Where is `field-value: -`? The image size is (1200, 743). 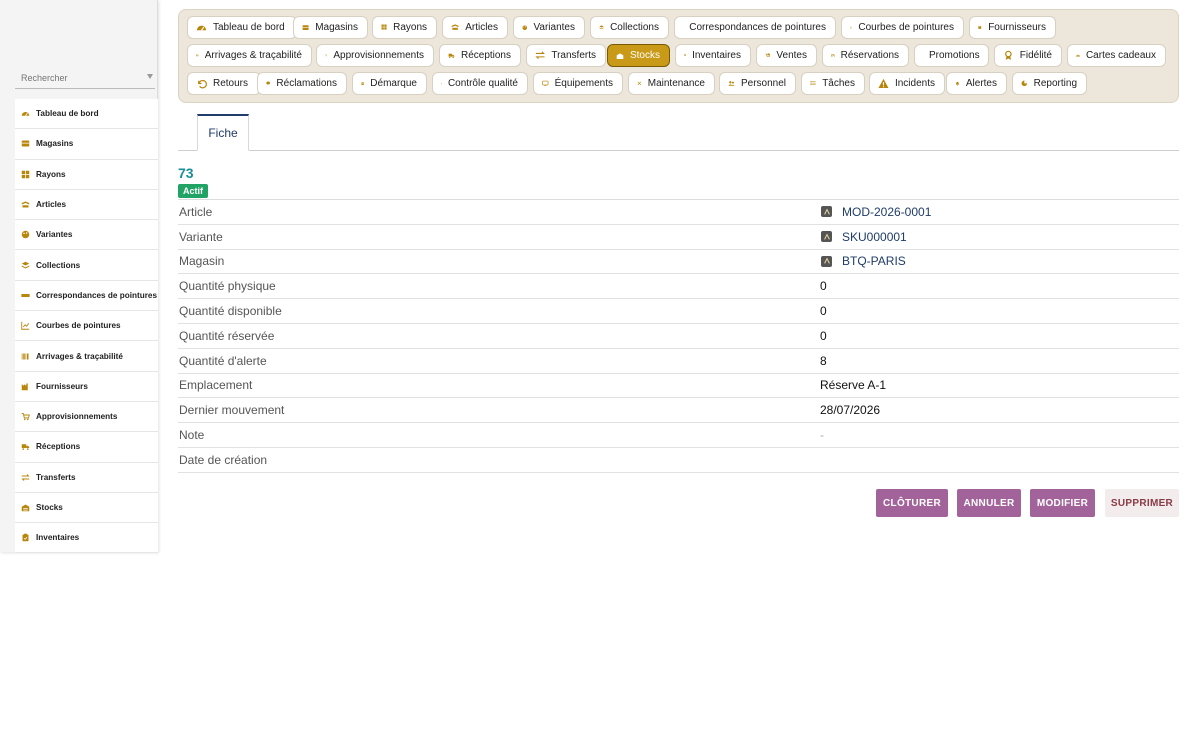
field-value: - is located at coordinates (822, 435).